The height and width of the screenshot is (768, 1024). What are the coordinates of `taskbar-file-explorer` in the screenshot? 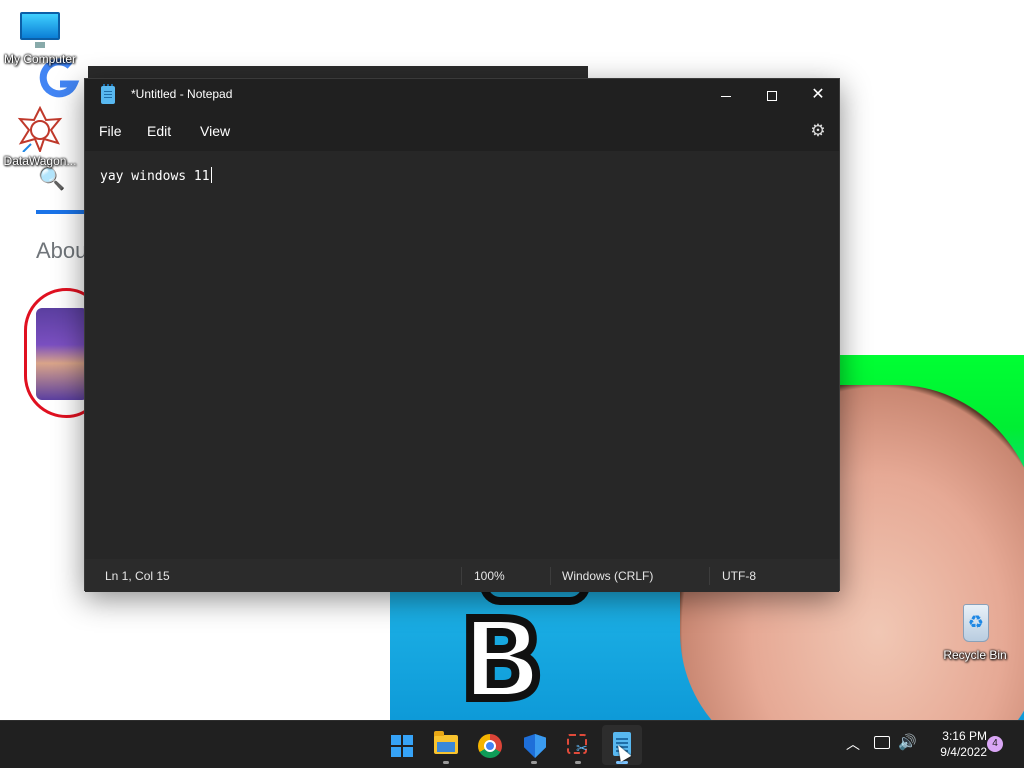 It's located at (446, 745).